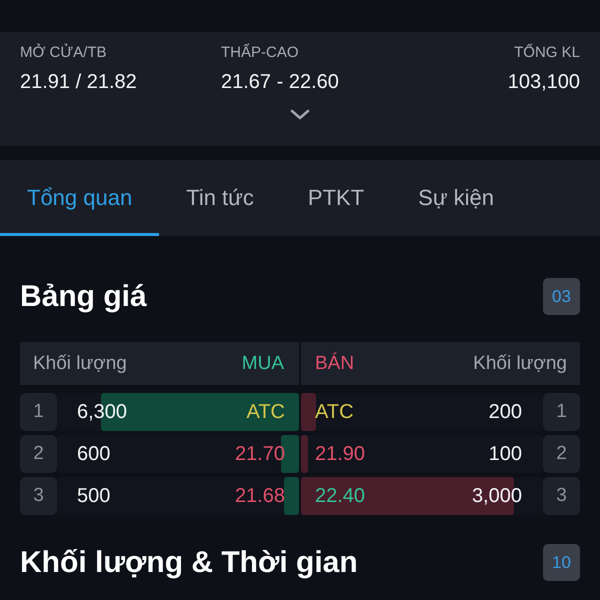 The height and width of the screenshot is (600, 600). Describe the element at coordinates (78, 82) in the screenshot. I see `stat-value: 21.91 / 21.82` at that location.